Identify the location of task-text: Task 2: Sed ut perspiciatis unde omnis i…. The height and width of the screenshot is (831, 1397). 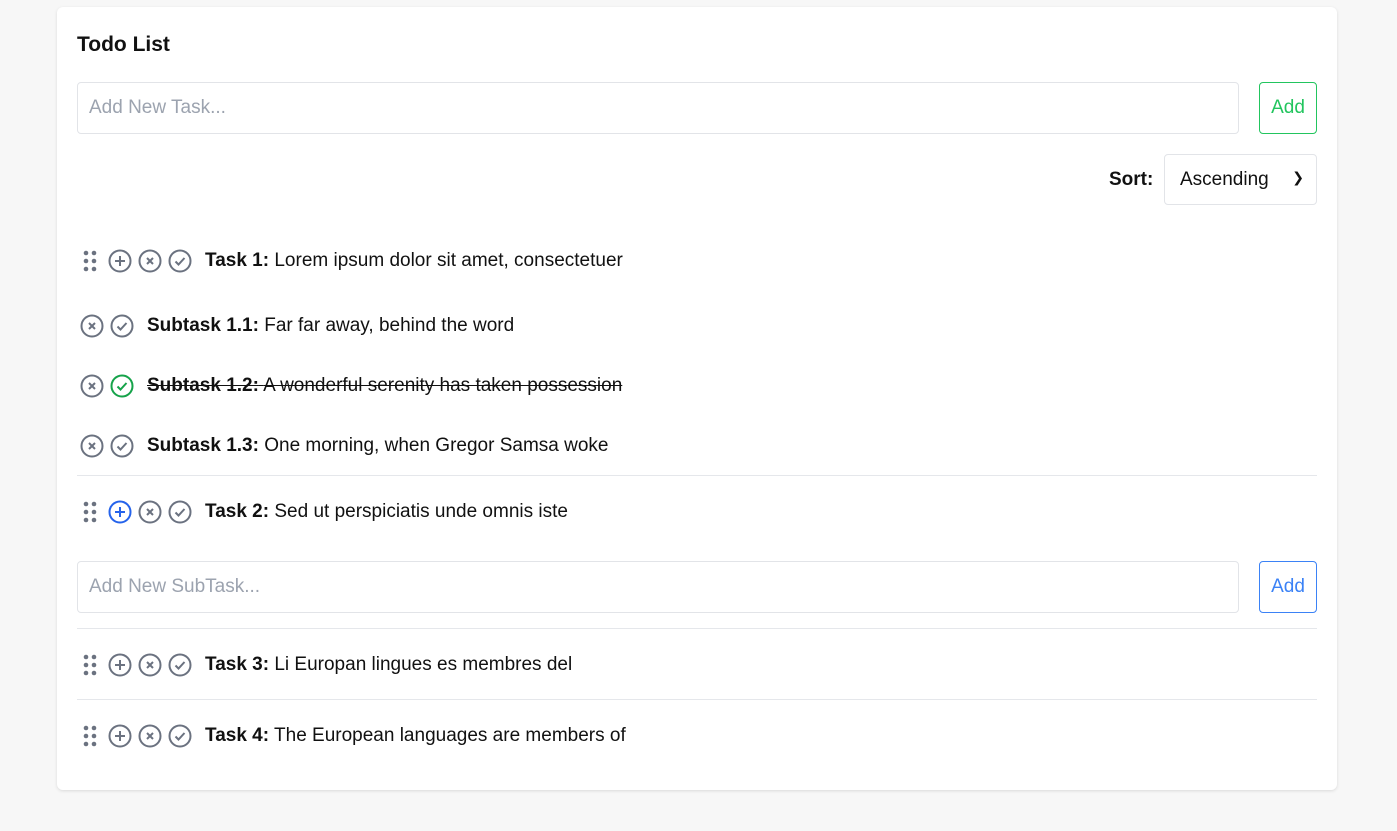
(386, 511).